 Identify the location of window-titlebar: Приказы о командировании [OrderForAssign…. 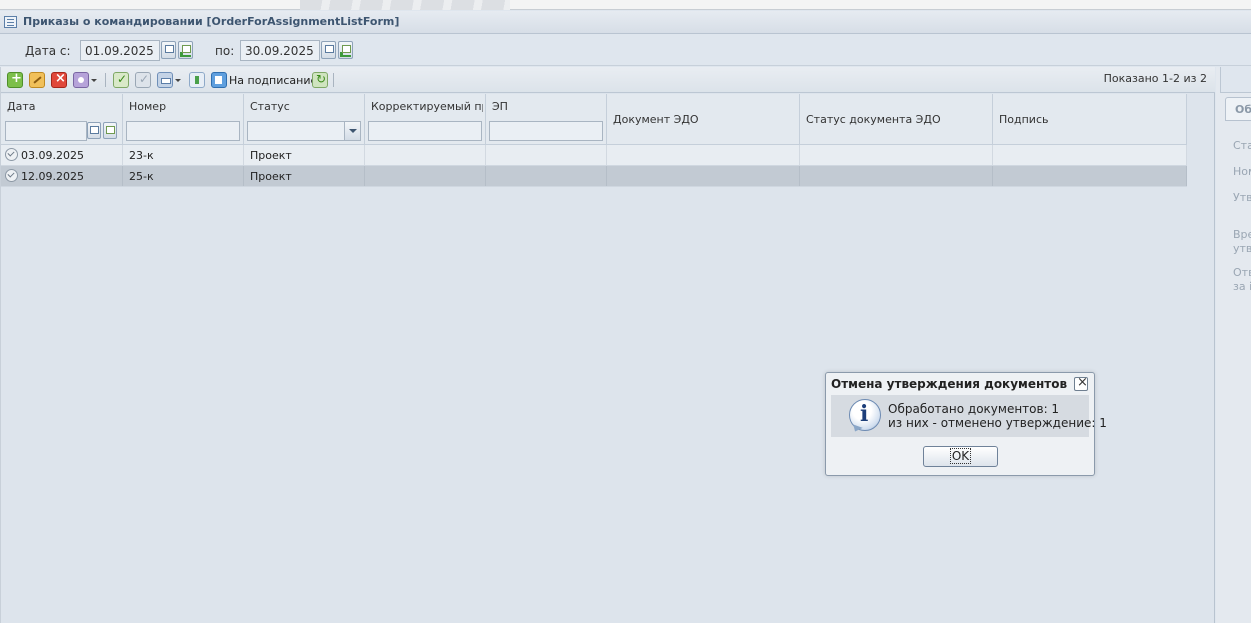
(625, 22).